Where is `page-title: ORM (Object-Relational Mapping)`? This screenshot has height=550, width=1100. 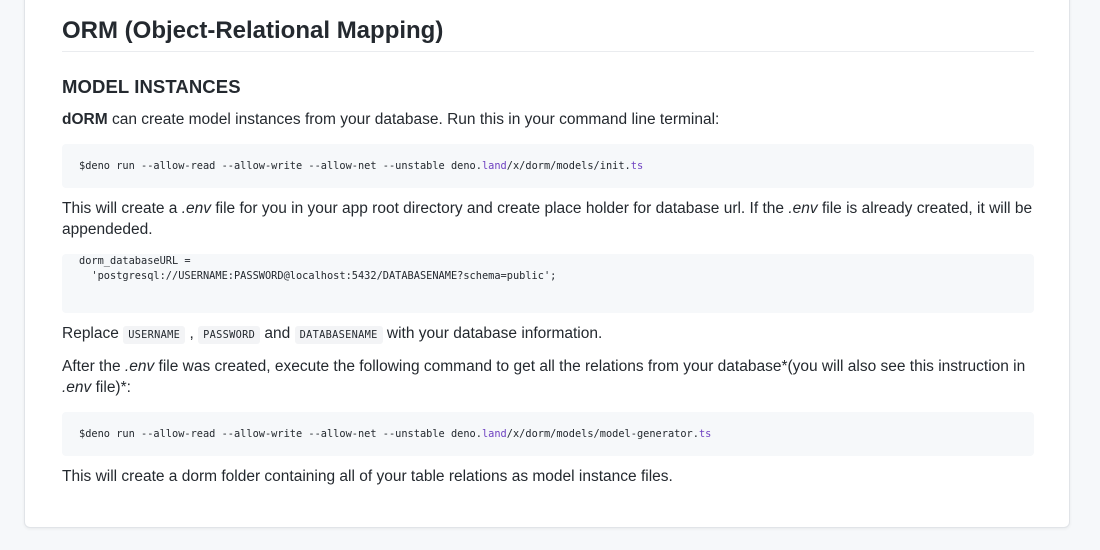
page-title: ORM (Object-Relational Mapping) is located at coordinates (548, 26).